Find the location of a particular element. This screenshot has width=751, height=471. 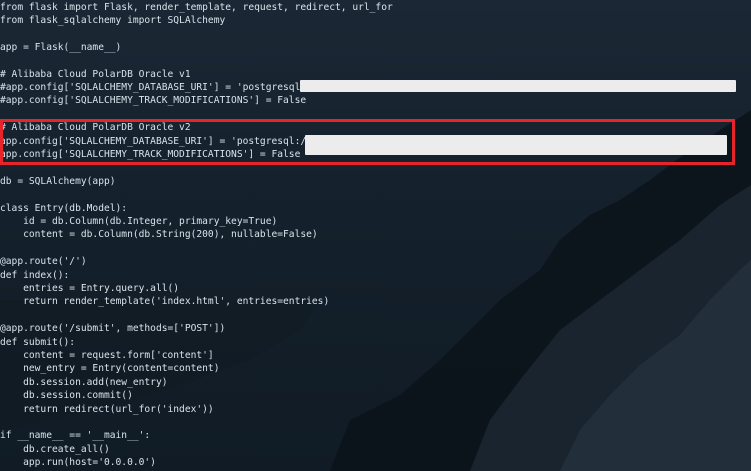

code-line: db = SQLAlchemy(app) is located at coordinates (58, 181).